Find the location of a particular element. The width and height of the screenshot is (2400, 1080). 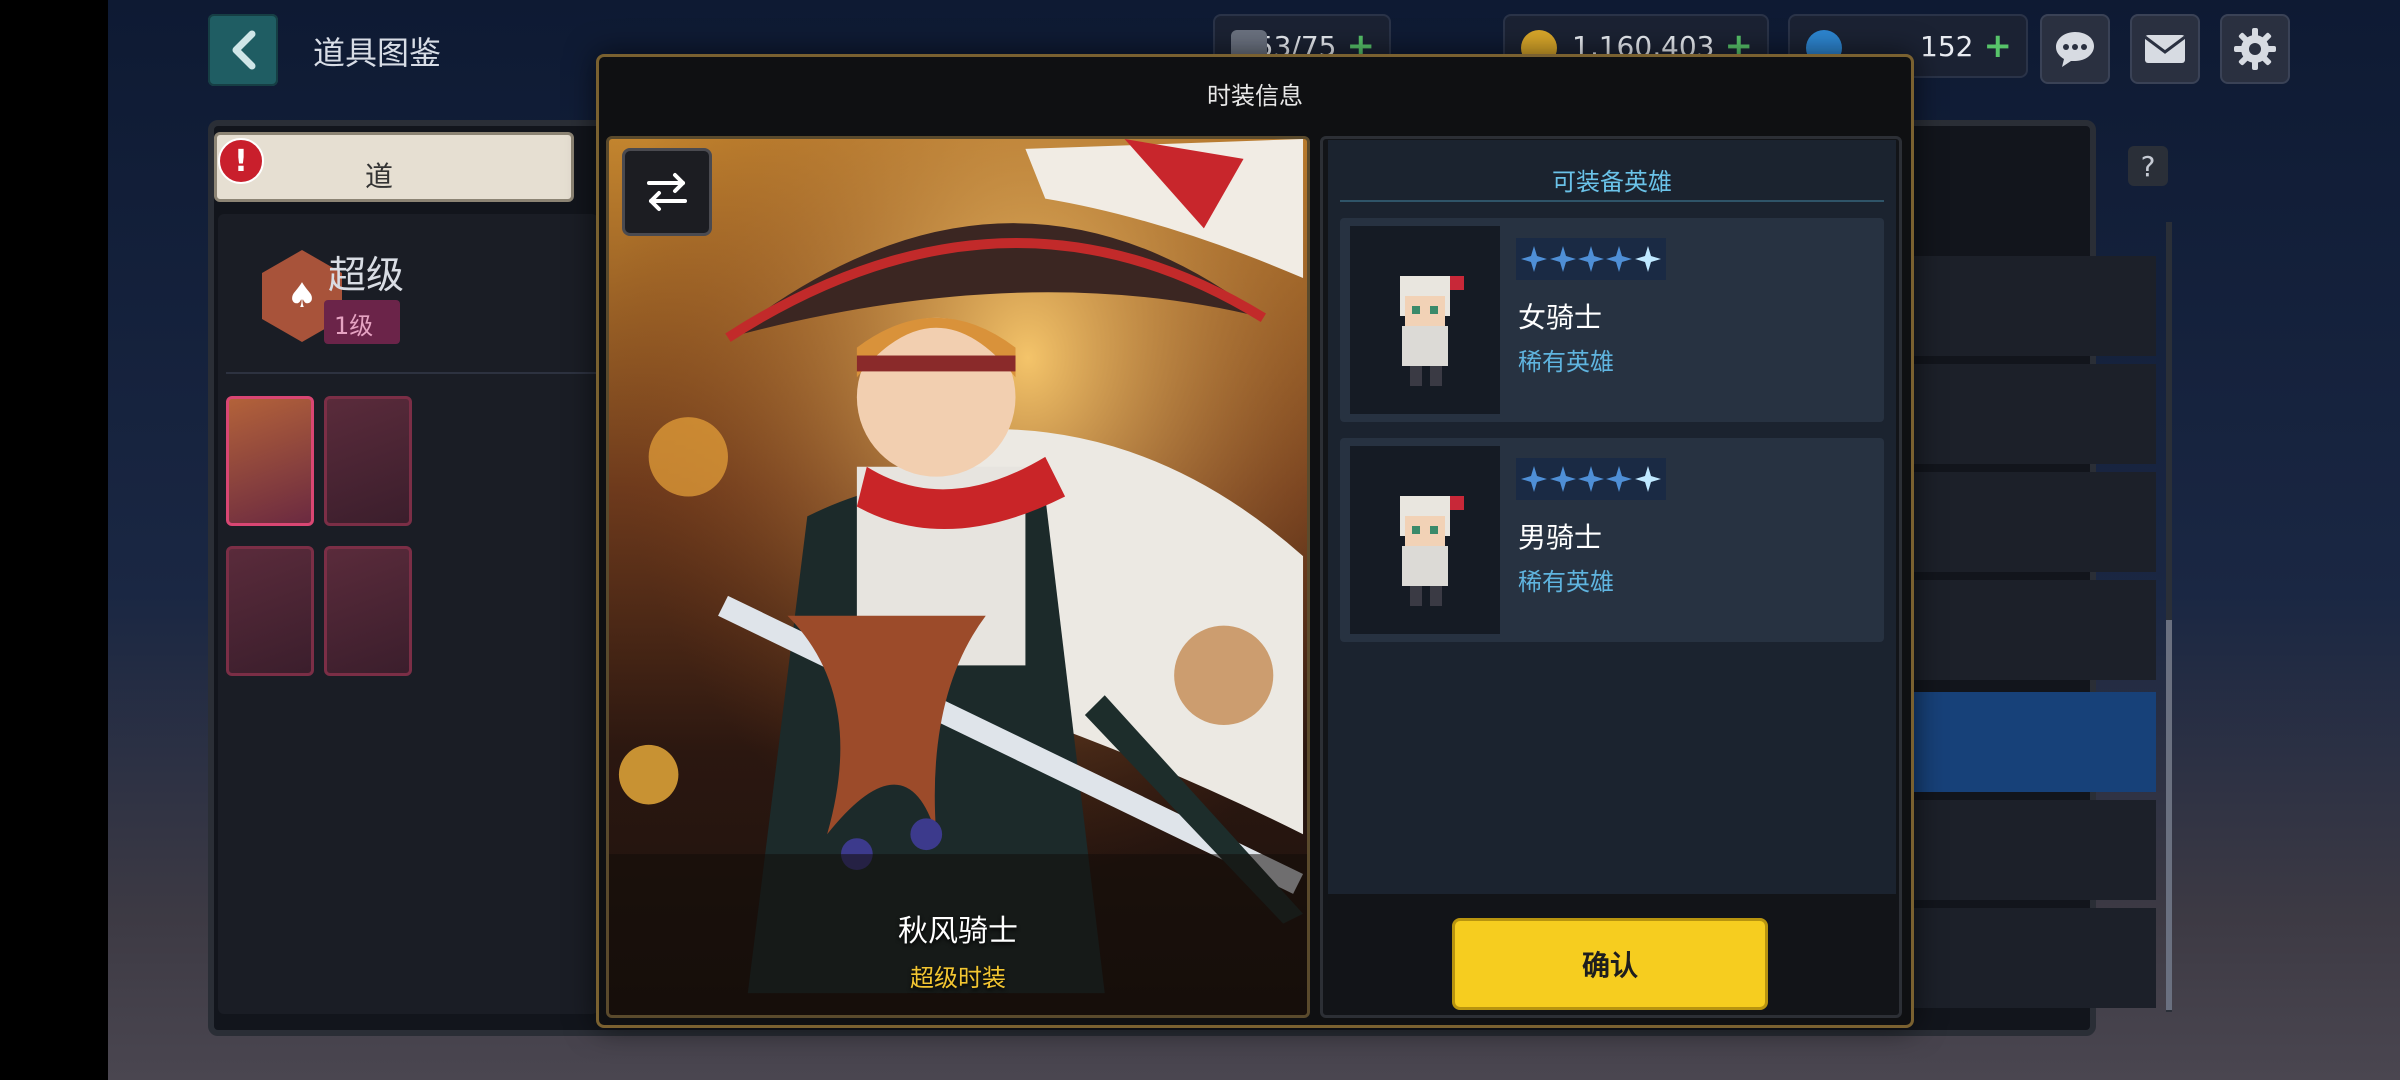

alert-badge: ! is located at coordinates (241, 161).